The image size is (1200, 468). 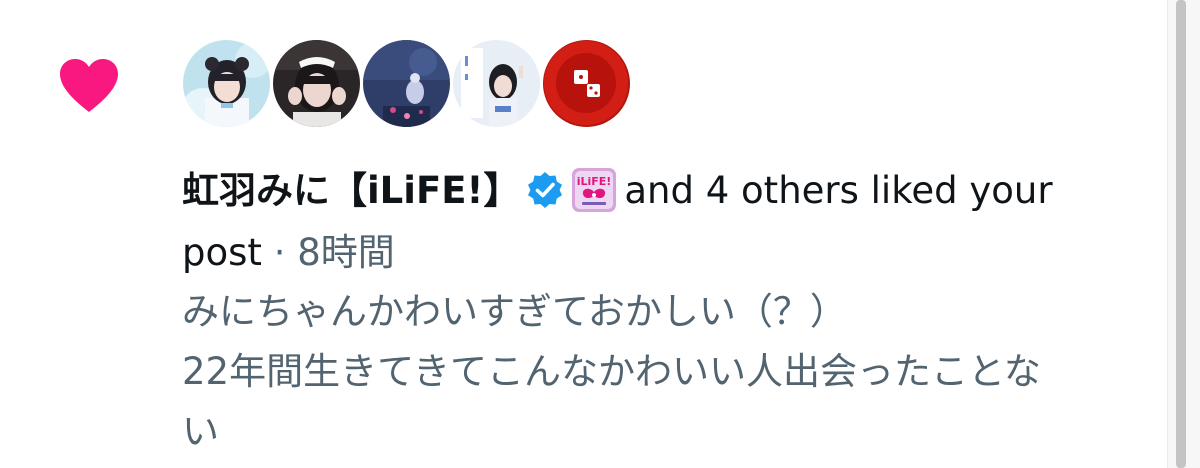 I want to click on avatar-user-1-icon, so click(x=226, y=83).